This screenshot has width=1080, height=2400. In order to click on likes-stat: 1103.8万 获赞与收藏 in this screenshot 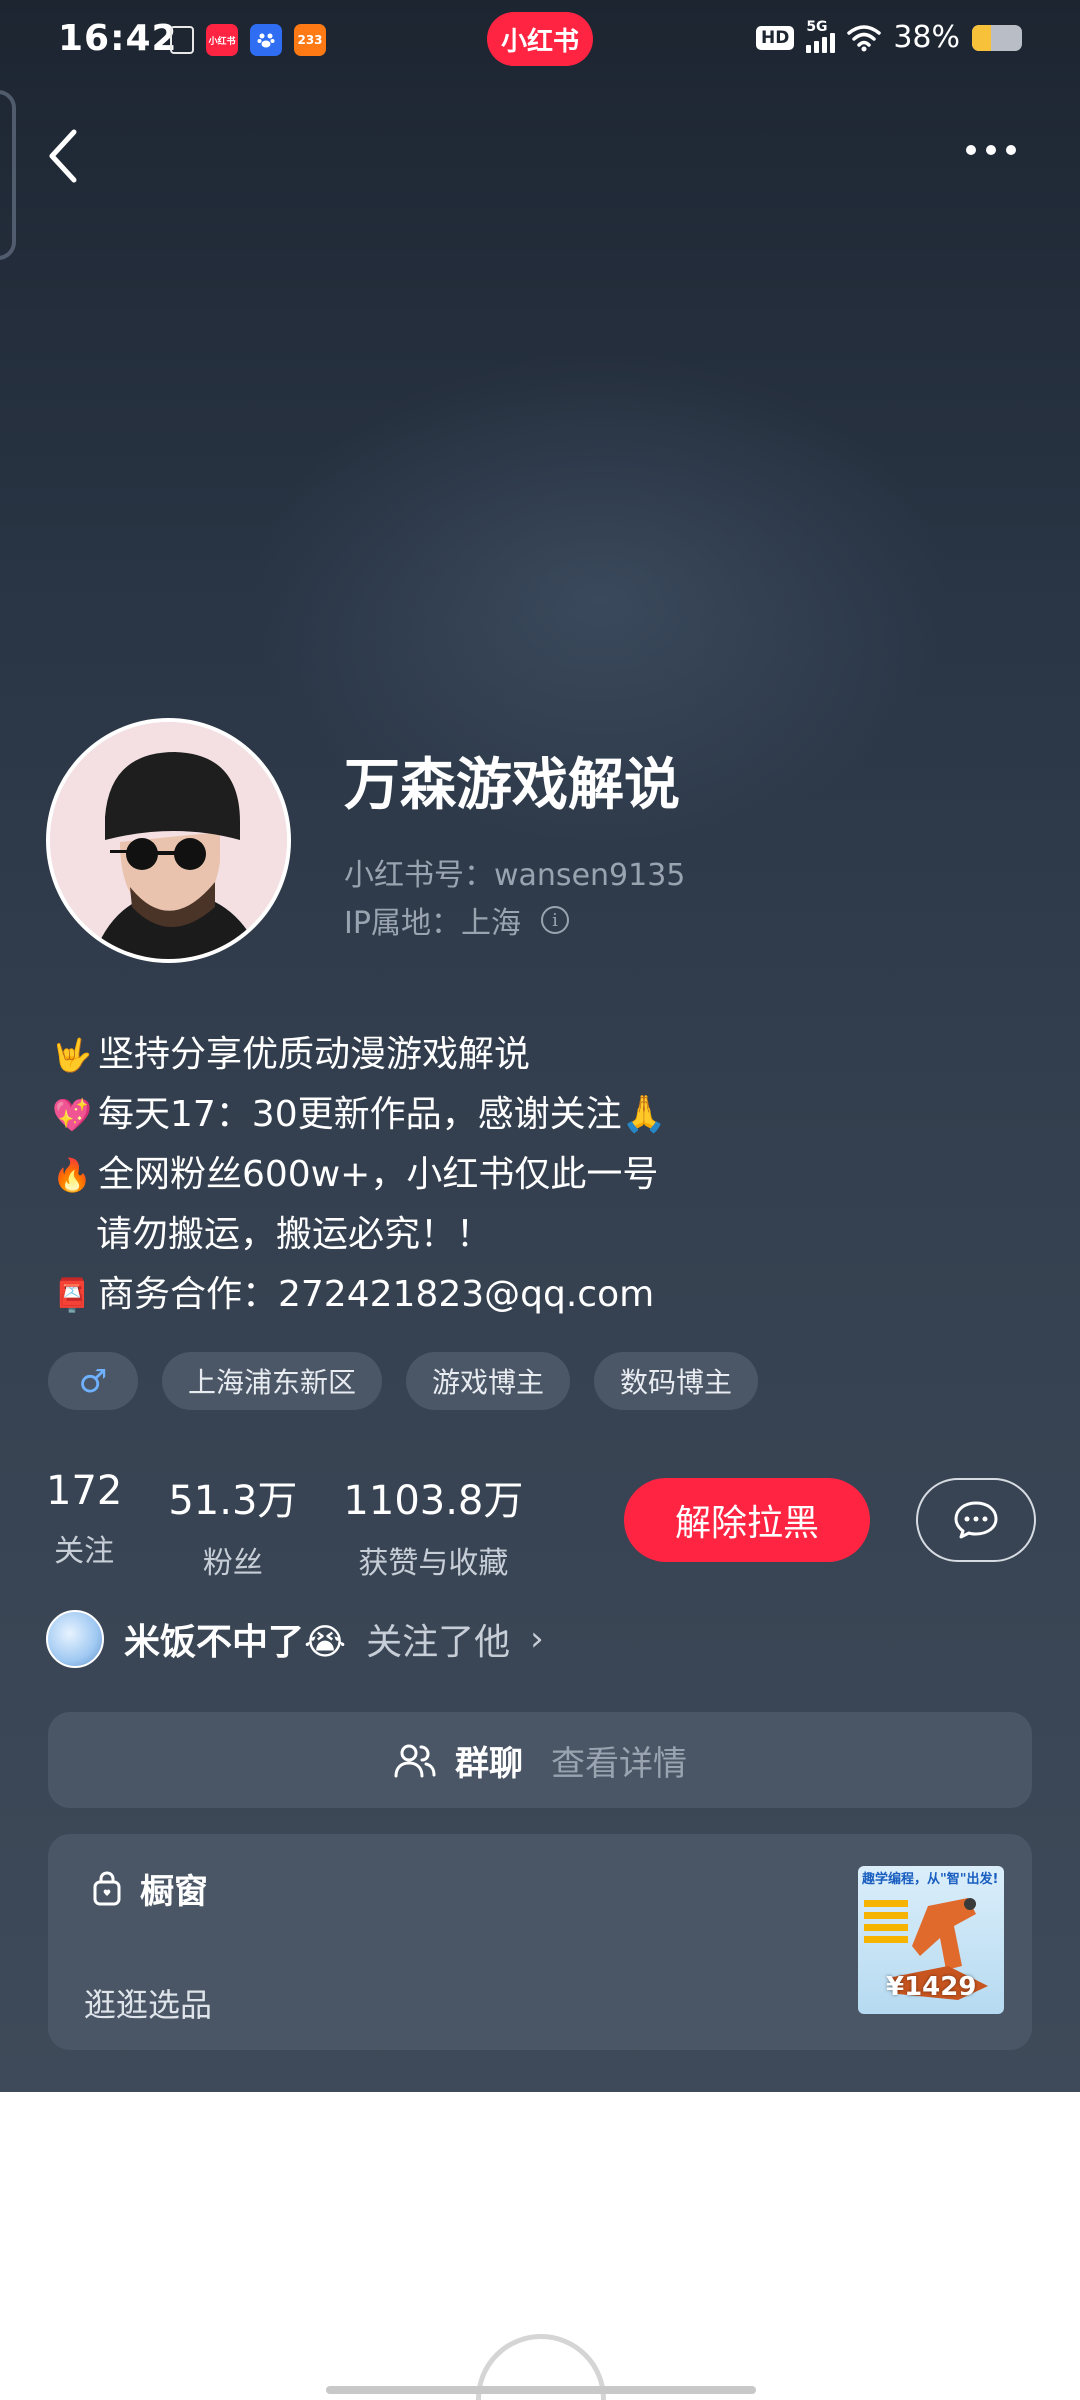, I will do `click(433, 1525)`.